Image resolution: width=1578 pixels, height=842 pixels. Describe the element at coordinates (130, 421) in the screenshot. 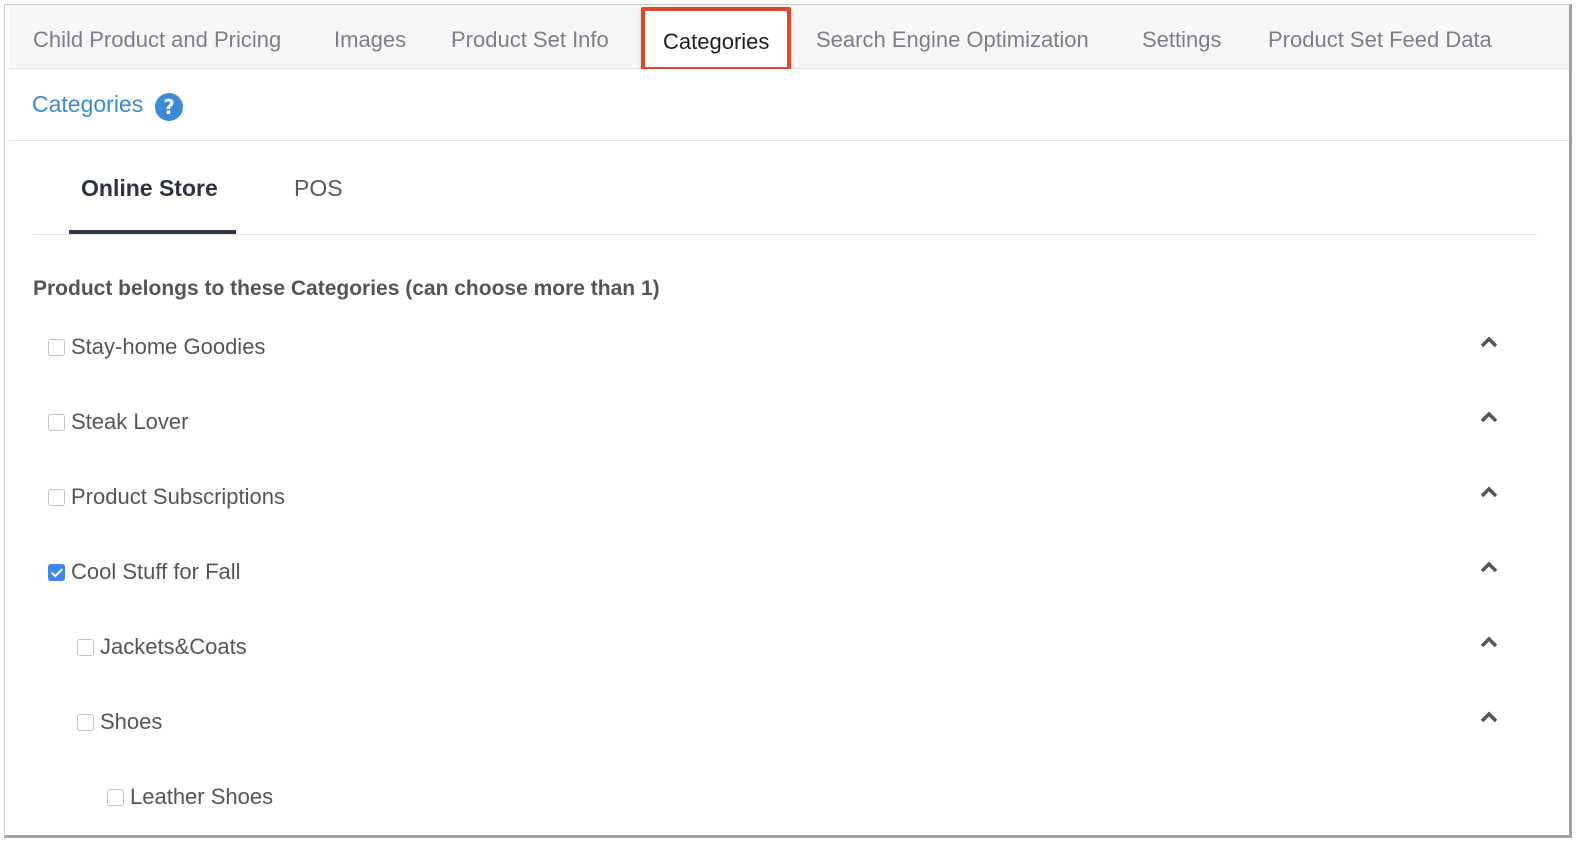

I see `category-label: Steak Lover` at that location.